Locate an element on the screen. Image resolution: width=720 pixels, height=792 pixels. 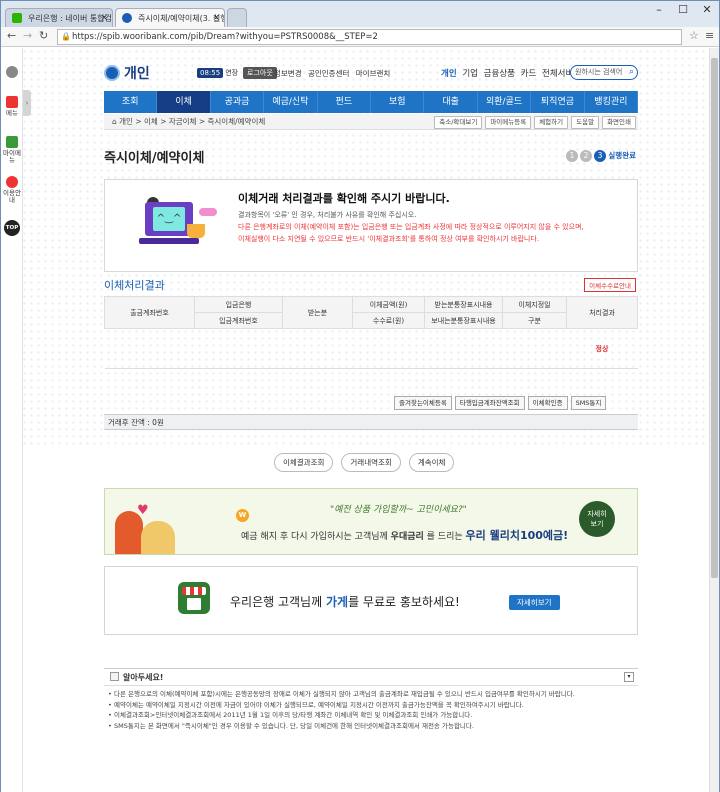
top-right-nav: 개인 기업 금융상품 카드 전체서비스 ▾ is located at coordinates (516, 73).